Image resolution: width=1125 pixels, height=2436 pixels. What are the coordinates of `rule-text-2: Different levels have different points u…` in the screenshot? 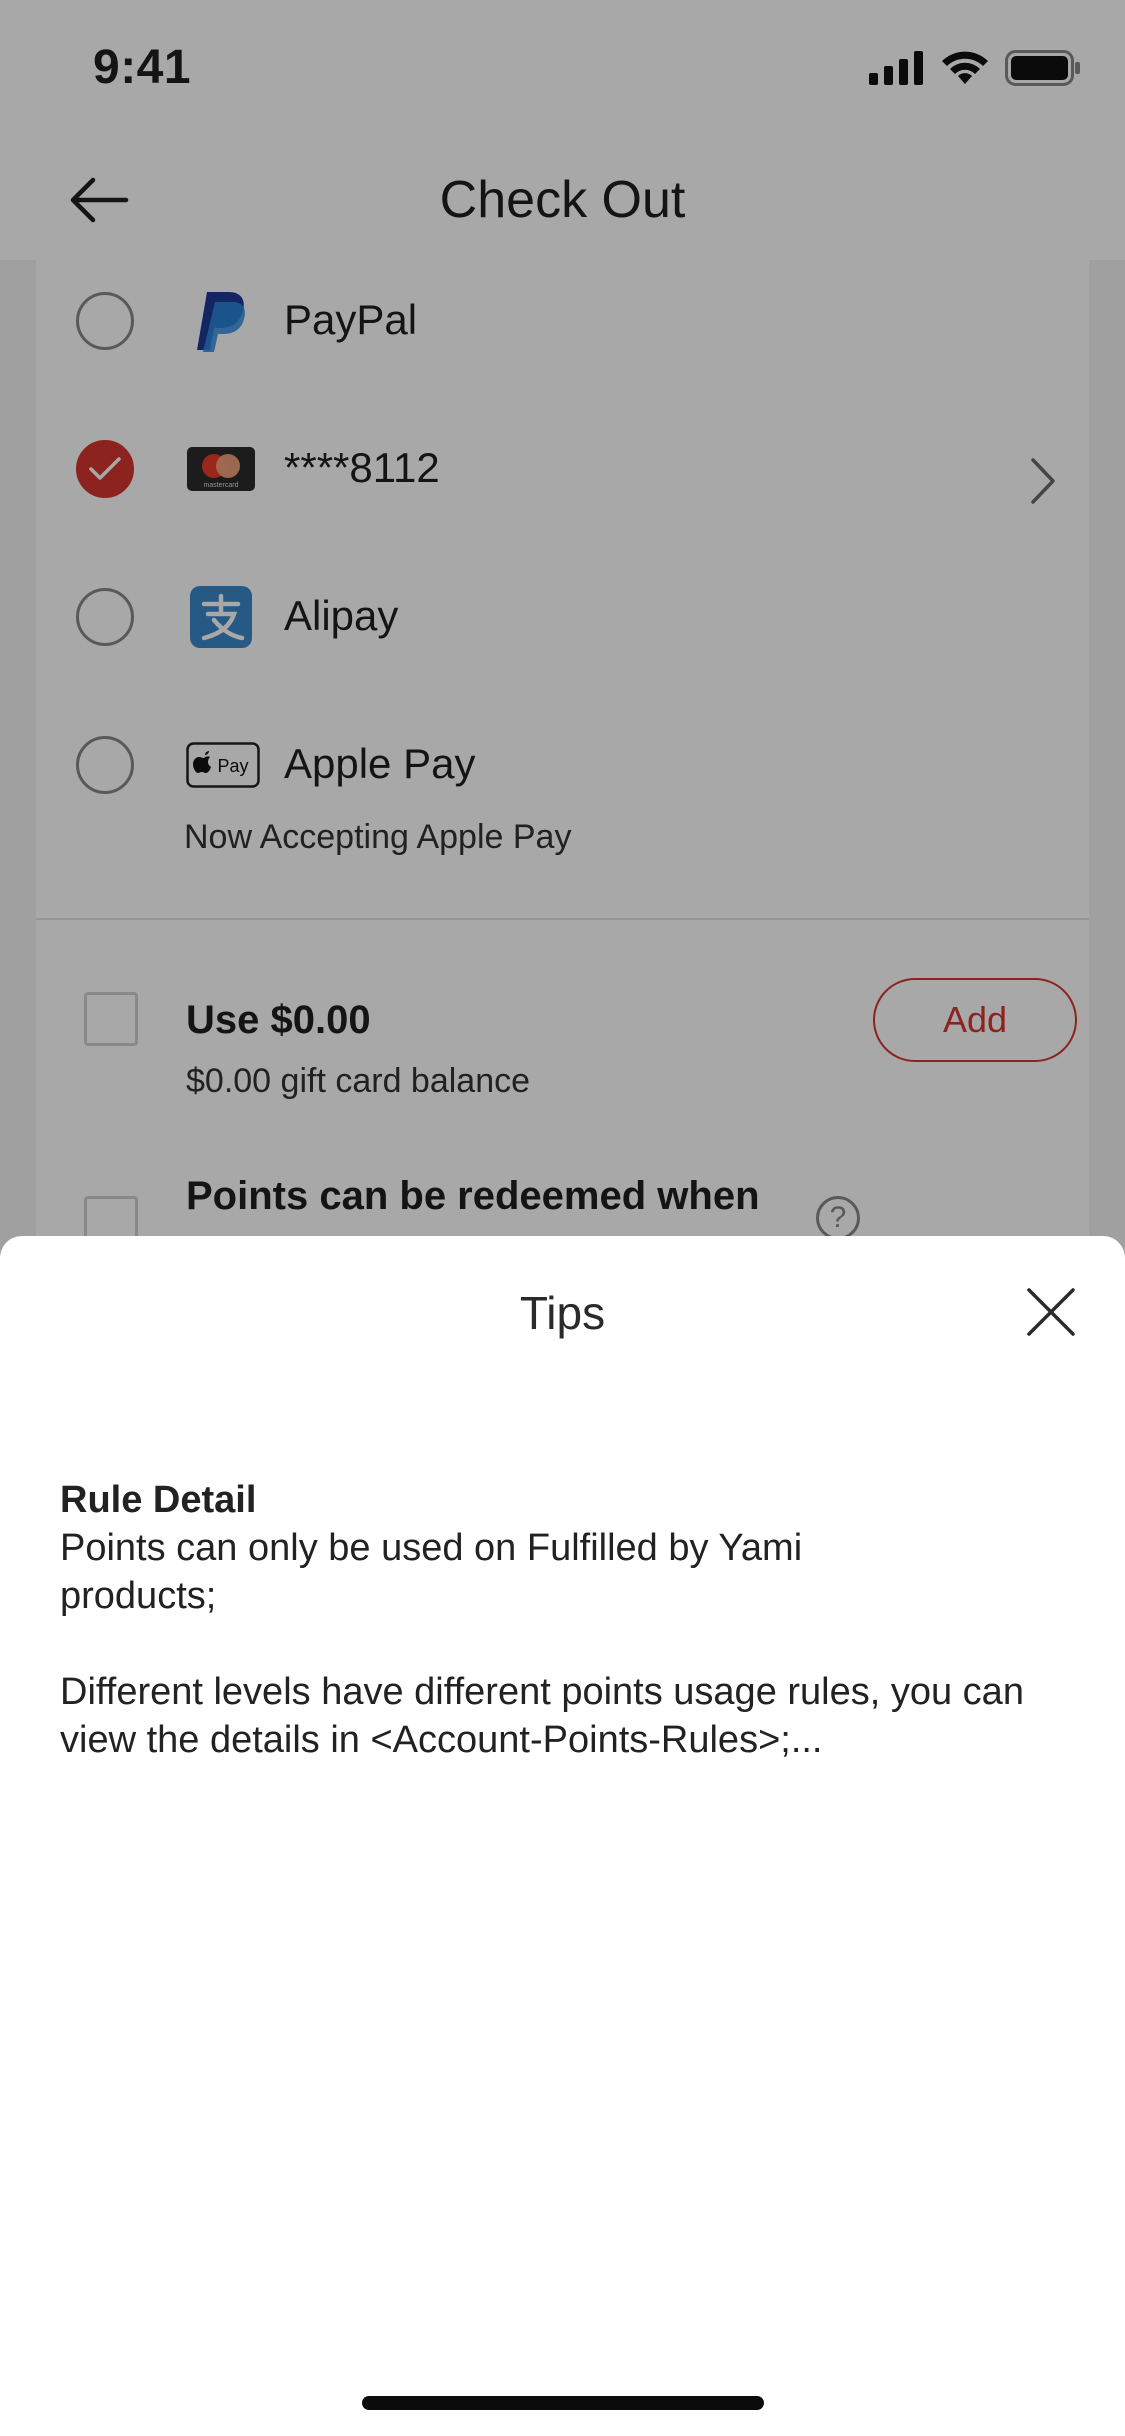 It's located at (542, 1716).